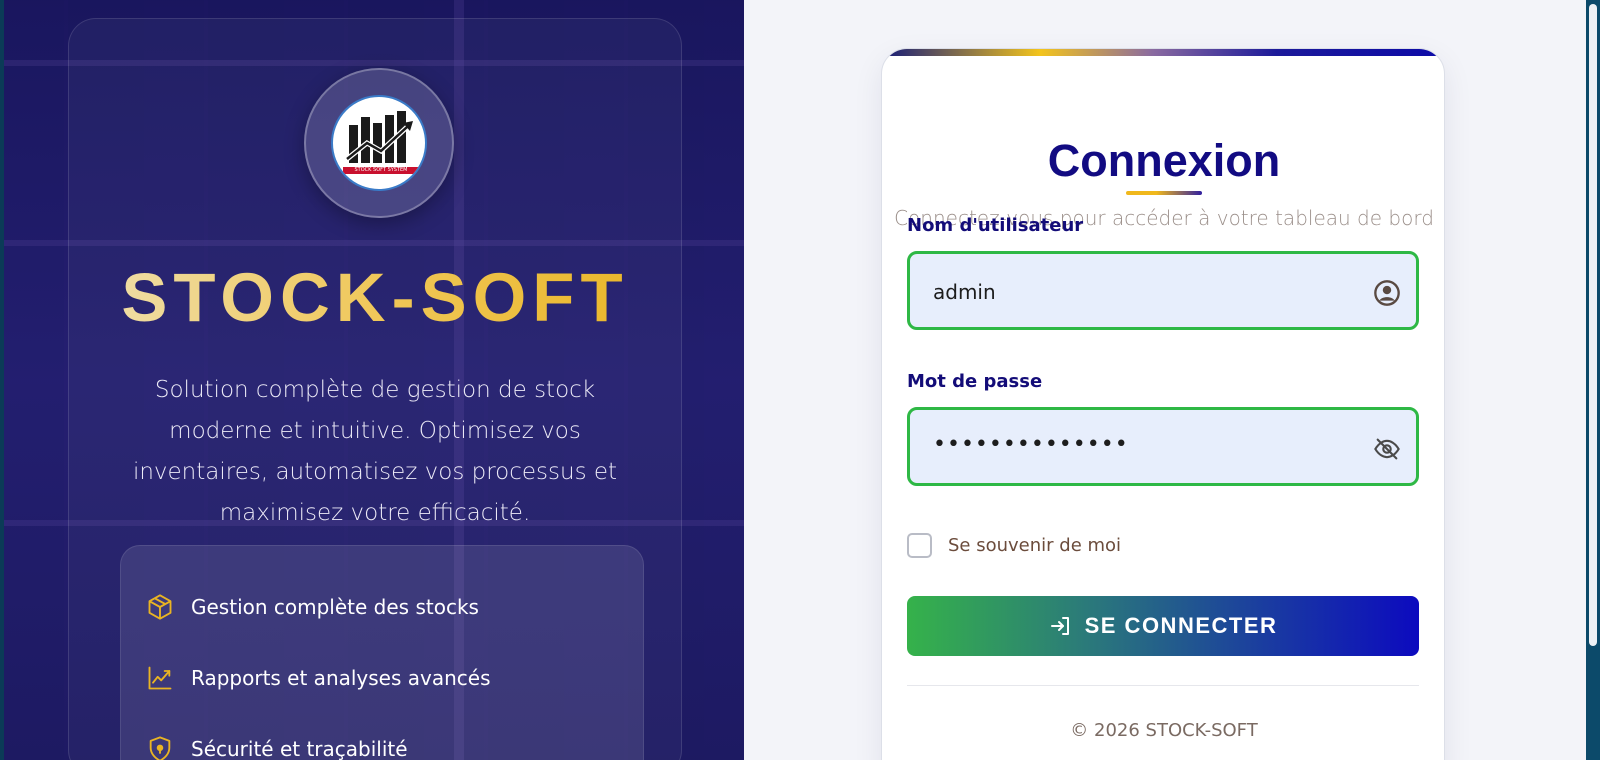  Describe the element at coordinates (1164, 193) in the screenshot. I see `title-underline` at that location.